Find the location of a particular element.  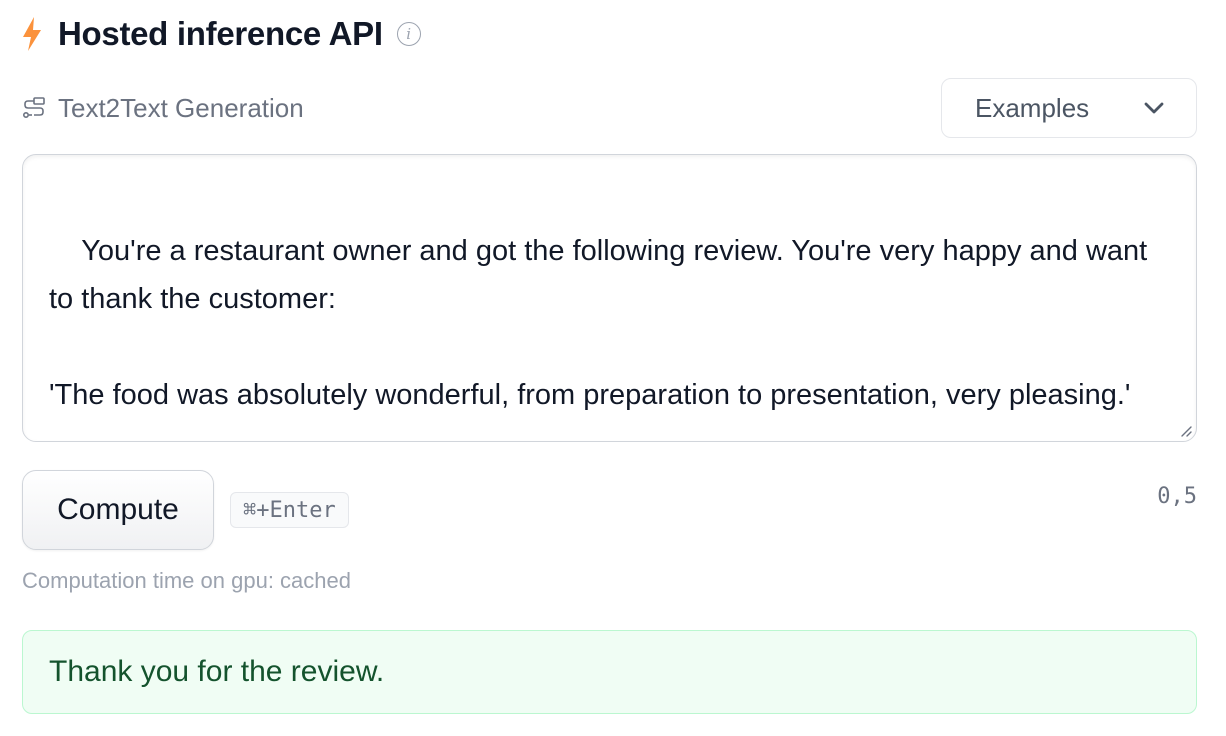

widget-title: Hosted inference API is located at coordinates (220, 33).